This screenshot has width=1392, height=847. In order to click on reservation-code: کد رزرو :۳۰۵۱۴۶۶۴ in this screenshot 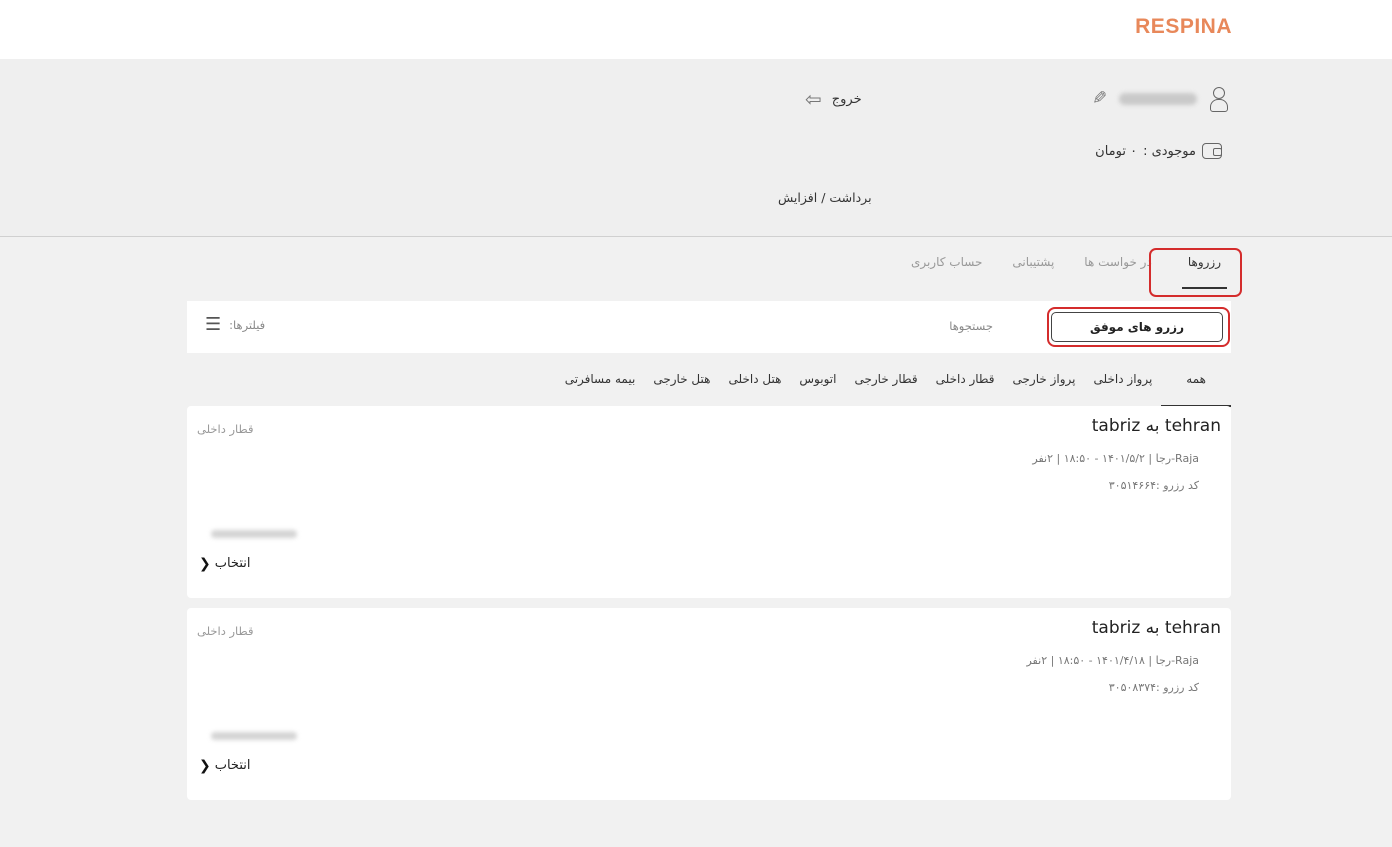, I will do `click(1153, 485)`.